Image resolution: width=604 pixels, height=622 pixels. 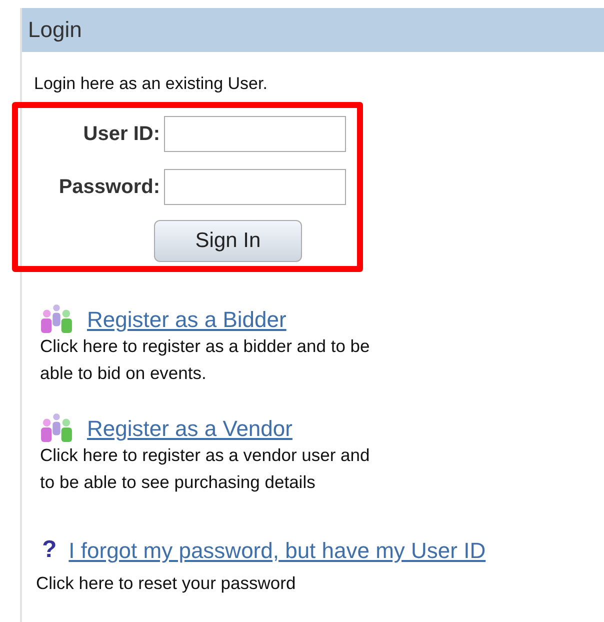 I want to click on panel-title: Login, so click(x=55, y=30).